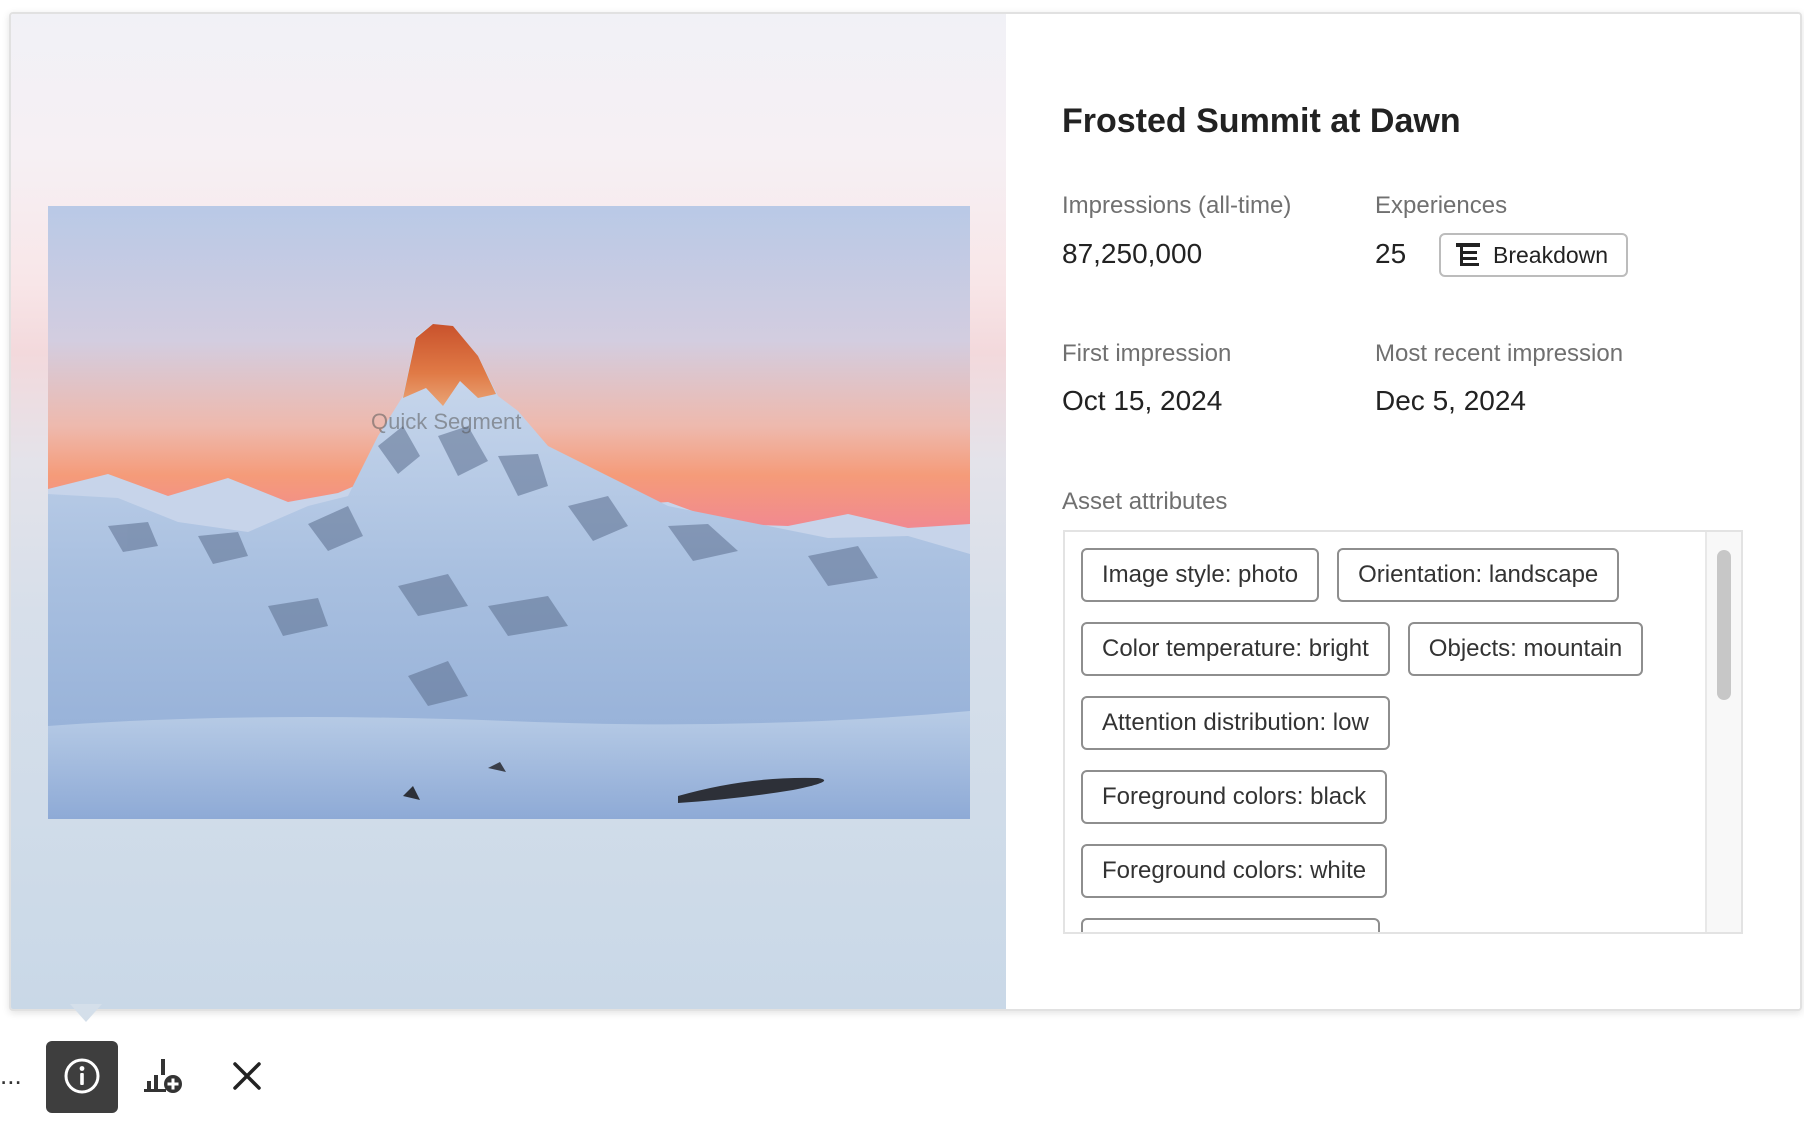 This screenshot has width=1804, height=1127. What do you see at coordinates (1441, 205) in the screenshot?
I see `experiences-label: Experiences` at bounding box center [1441, 205].